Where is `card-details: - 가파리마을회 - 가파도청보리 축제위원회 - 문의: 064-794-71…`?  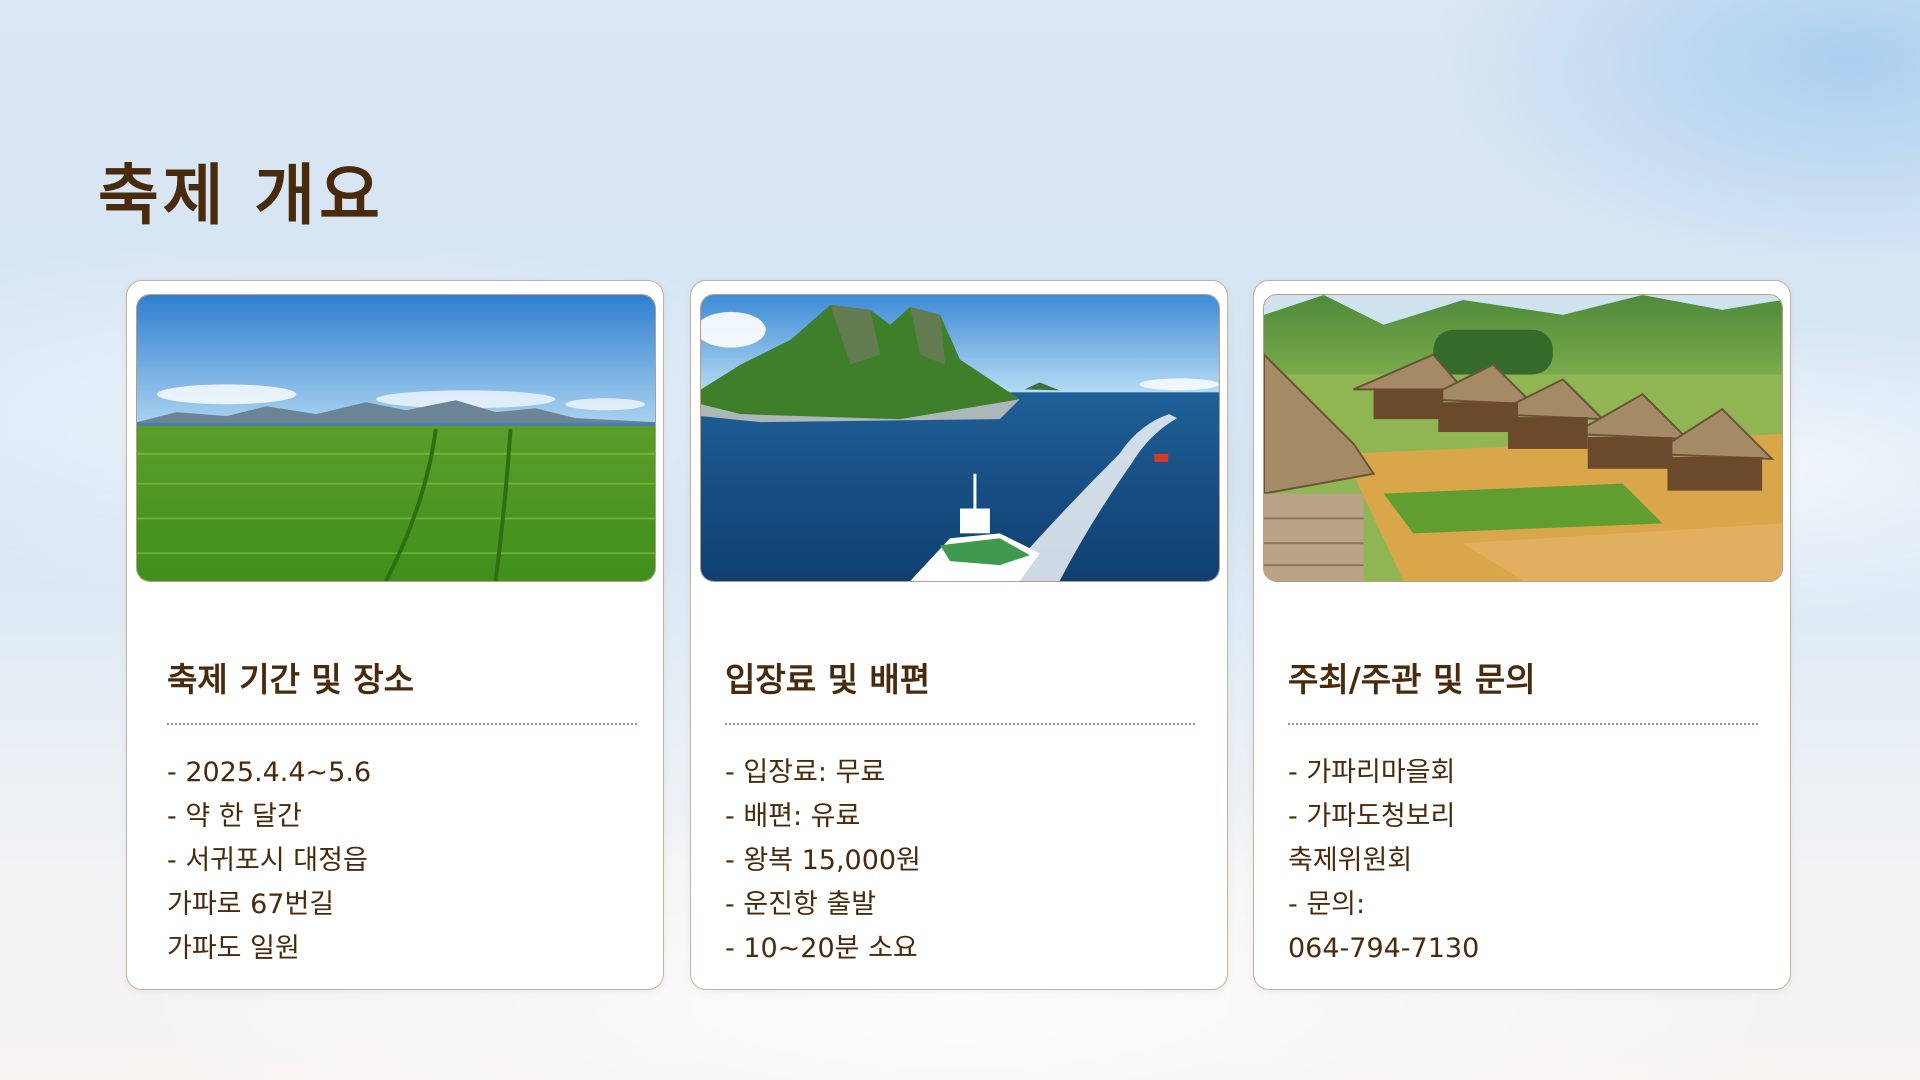
card-details: - 가파리마을회 - 가파도청보리 축제위원회 - 문의: 064-794-71… is located at coordinates (1523, 861).